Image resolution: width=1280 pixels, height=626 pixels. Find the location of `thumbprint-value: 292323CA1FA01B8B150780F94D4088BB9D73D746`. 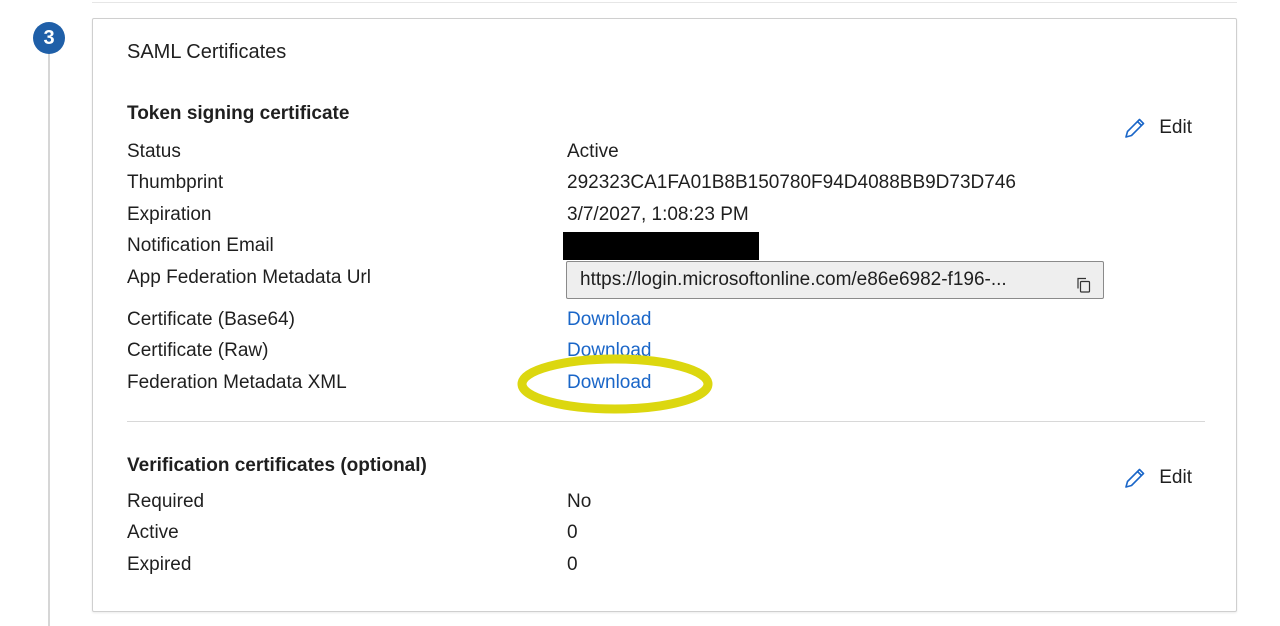

thumbprint-value: 292323CA1FA01B8B150780F94D4088BB9D73D746 is located at coordinates (791, 182).